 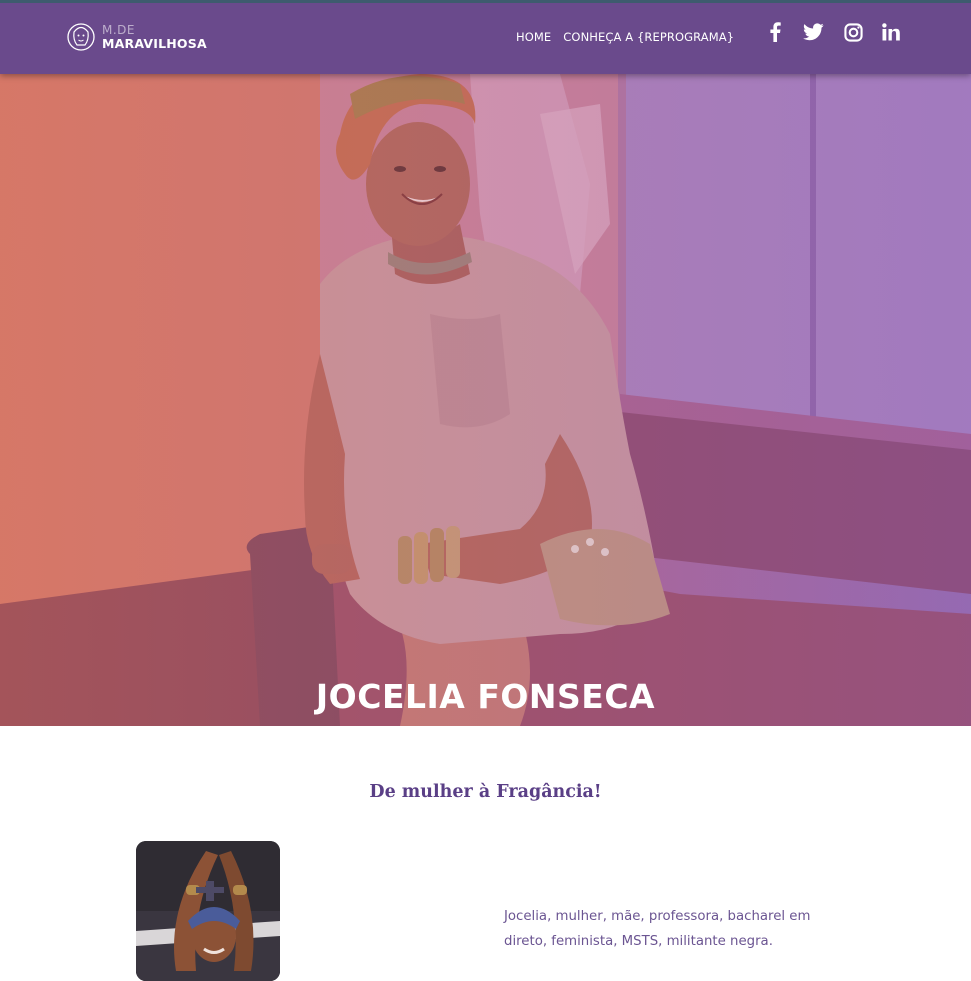 What do you see at coordinates (485, 696) in the screenshot?
I see `hero-title: JOCELIA FONSECA` at bounding box center [485, 696].